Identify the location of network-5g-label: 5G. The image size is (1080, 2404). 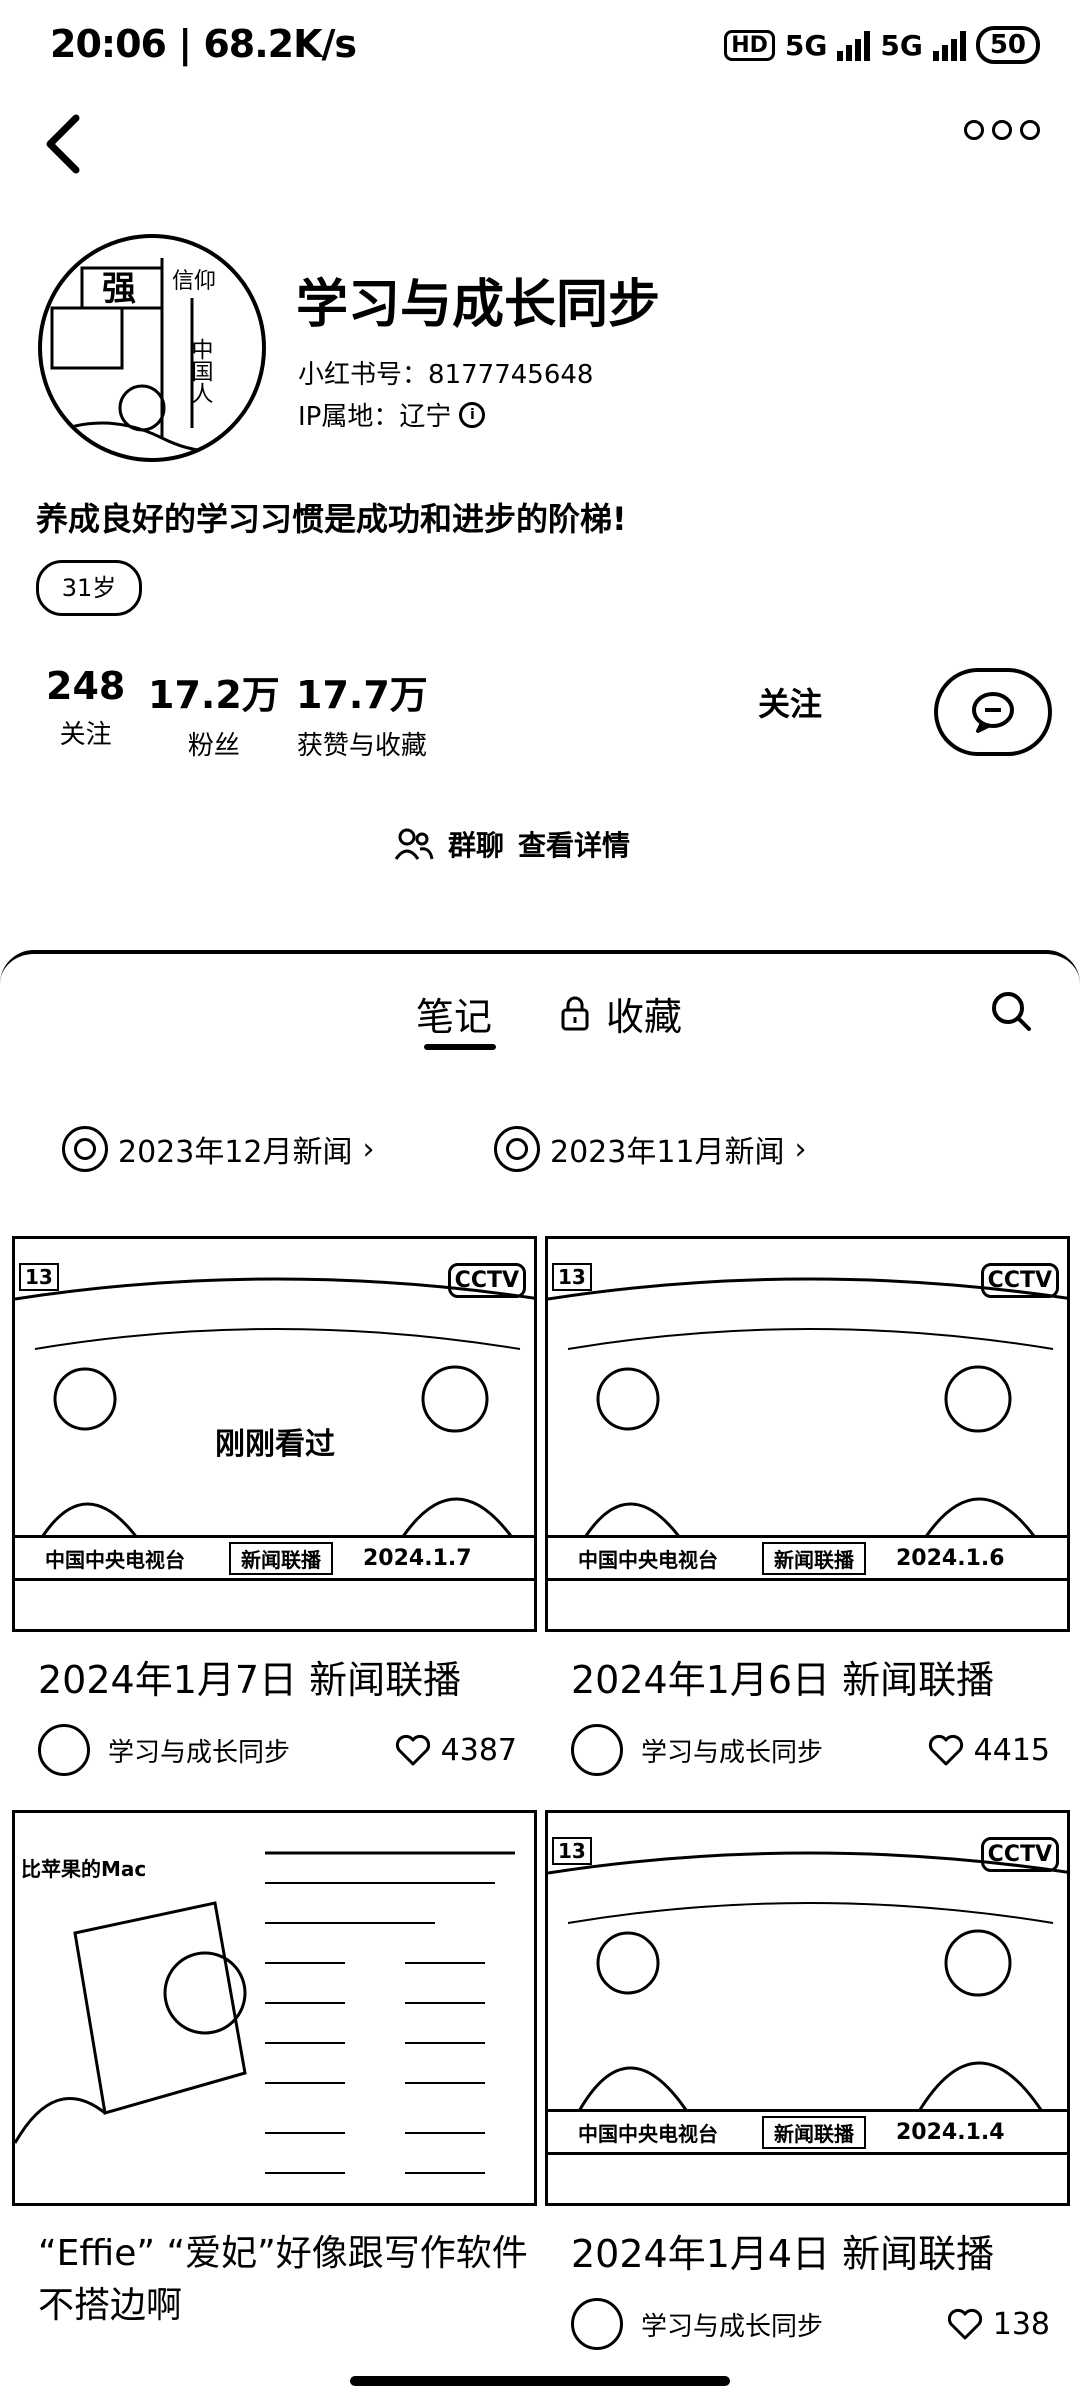
(806, 45).